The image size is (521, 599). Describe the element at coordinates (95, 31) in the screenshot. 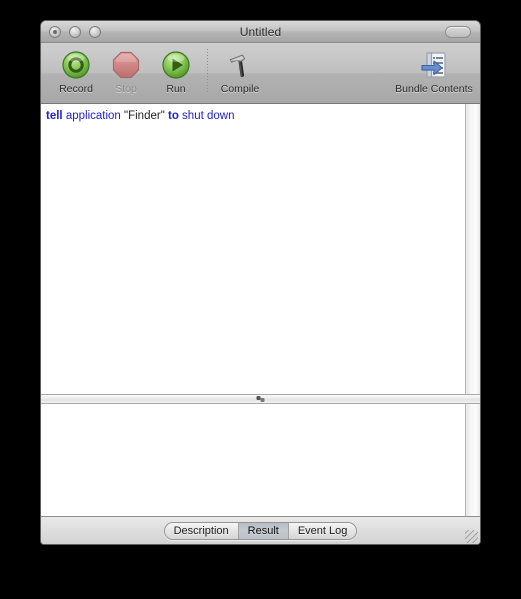

I see `zoom-button` at that location.